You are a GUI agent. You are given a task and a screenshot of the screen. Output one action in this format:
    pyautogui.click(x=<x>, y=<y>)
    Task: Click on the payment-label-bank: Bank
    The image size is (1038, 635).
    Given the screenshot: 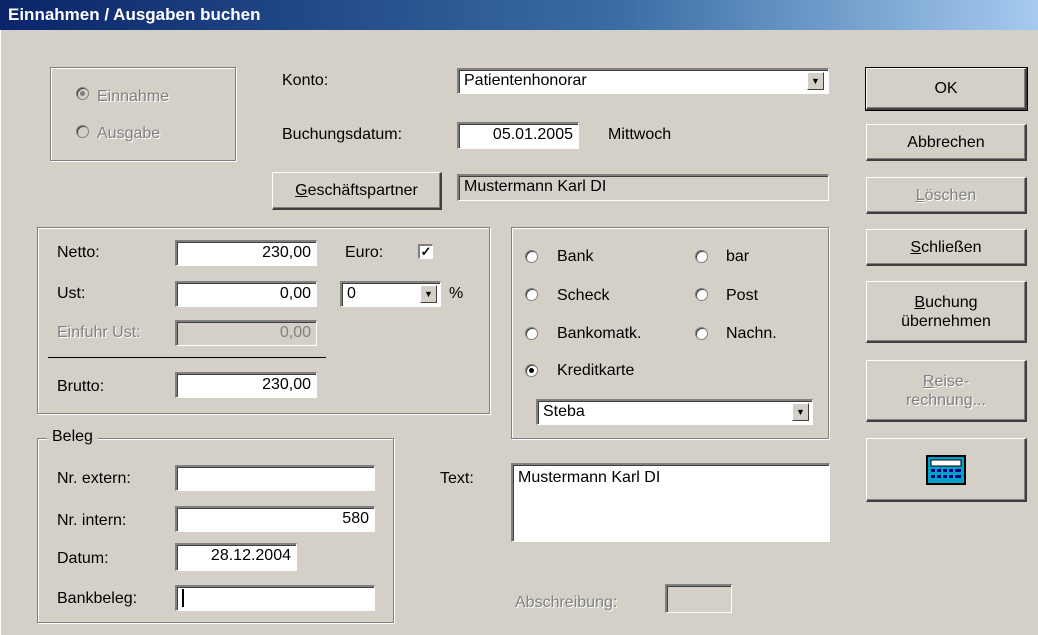 What is the action you would take?
    pyautogui.click(x=575, y=256)
    